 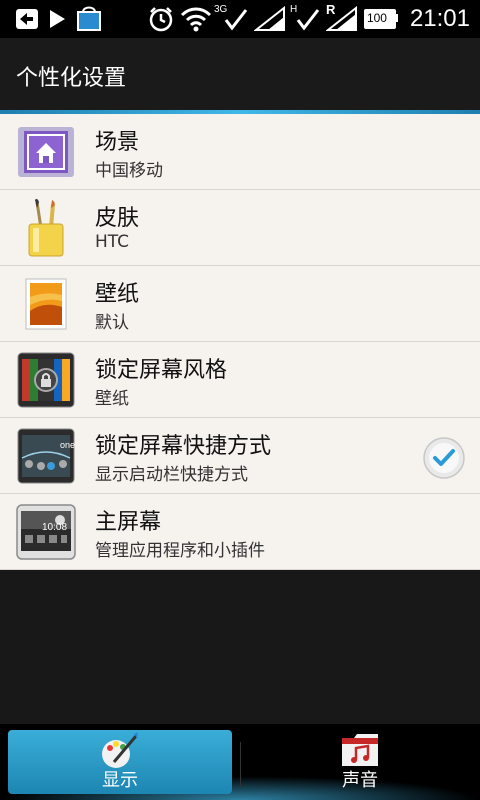 I want to click on list-item-sublabel: HTC, so click(x=112, y=242).